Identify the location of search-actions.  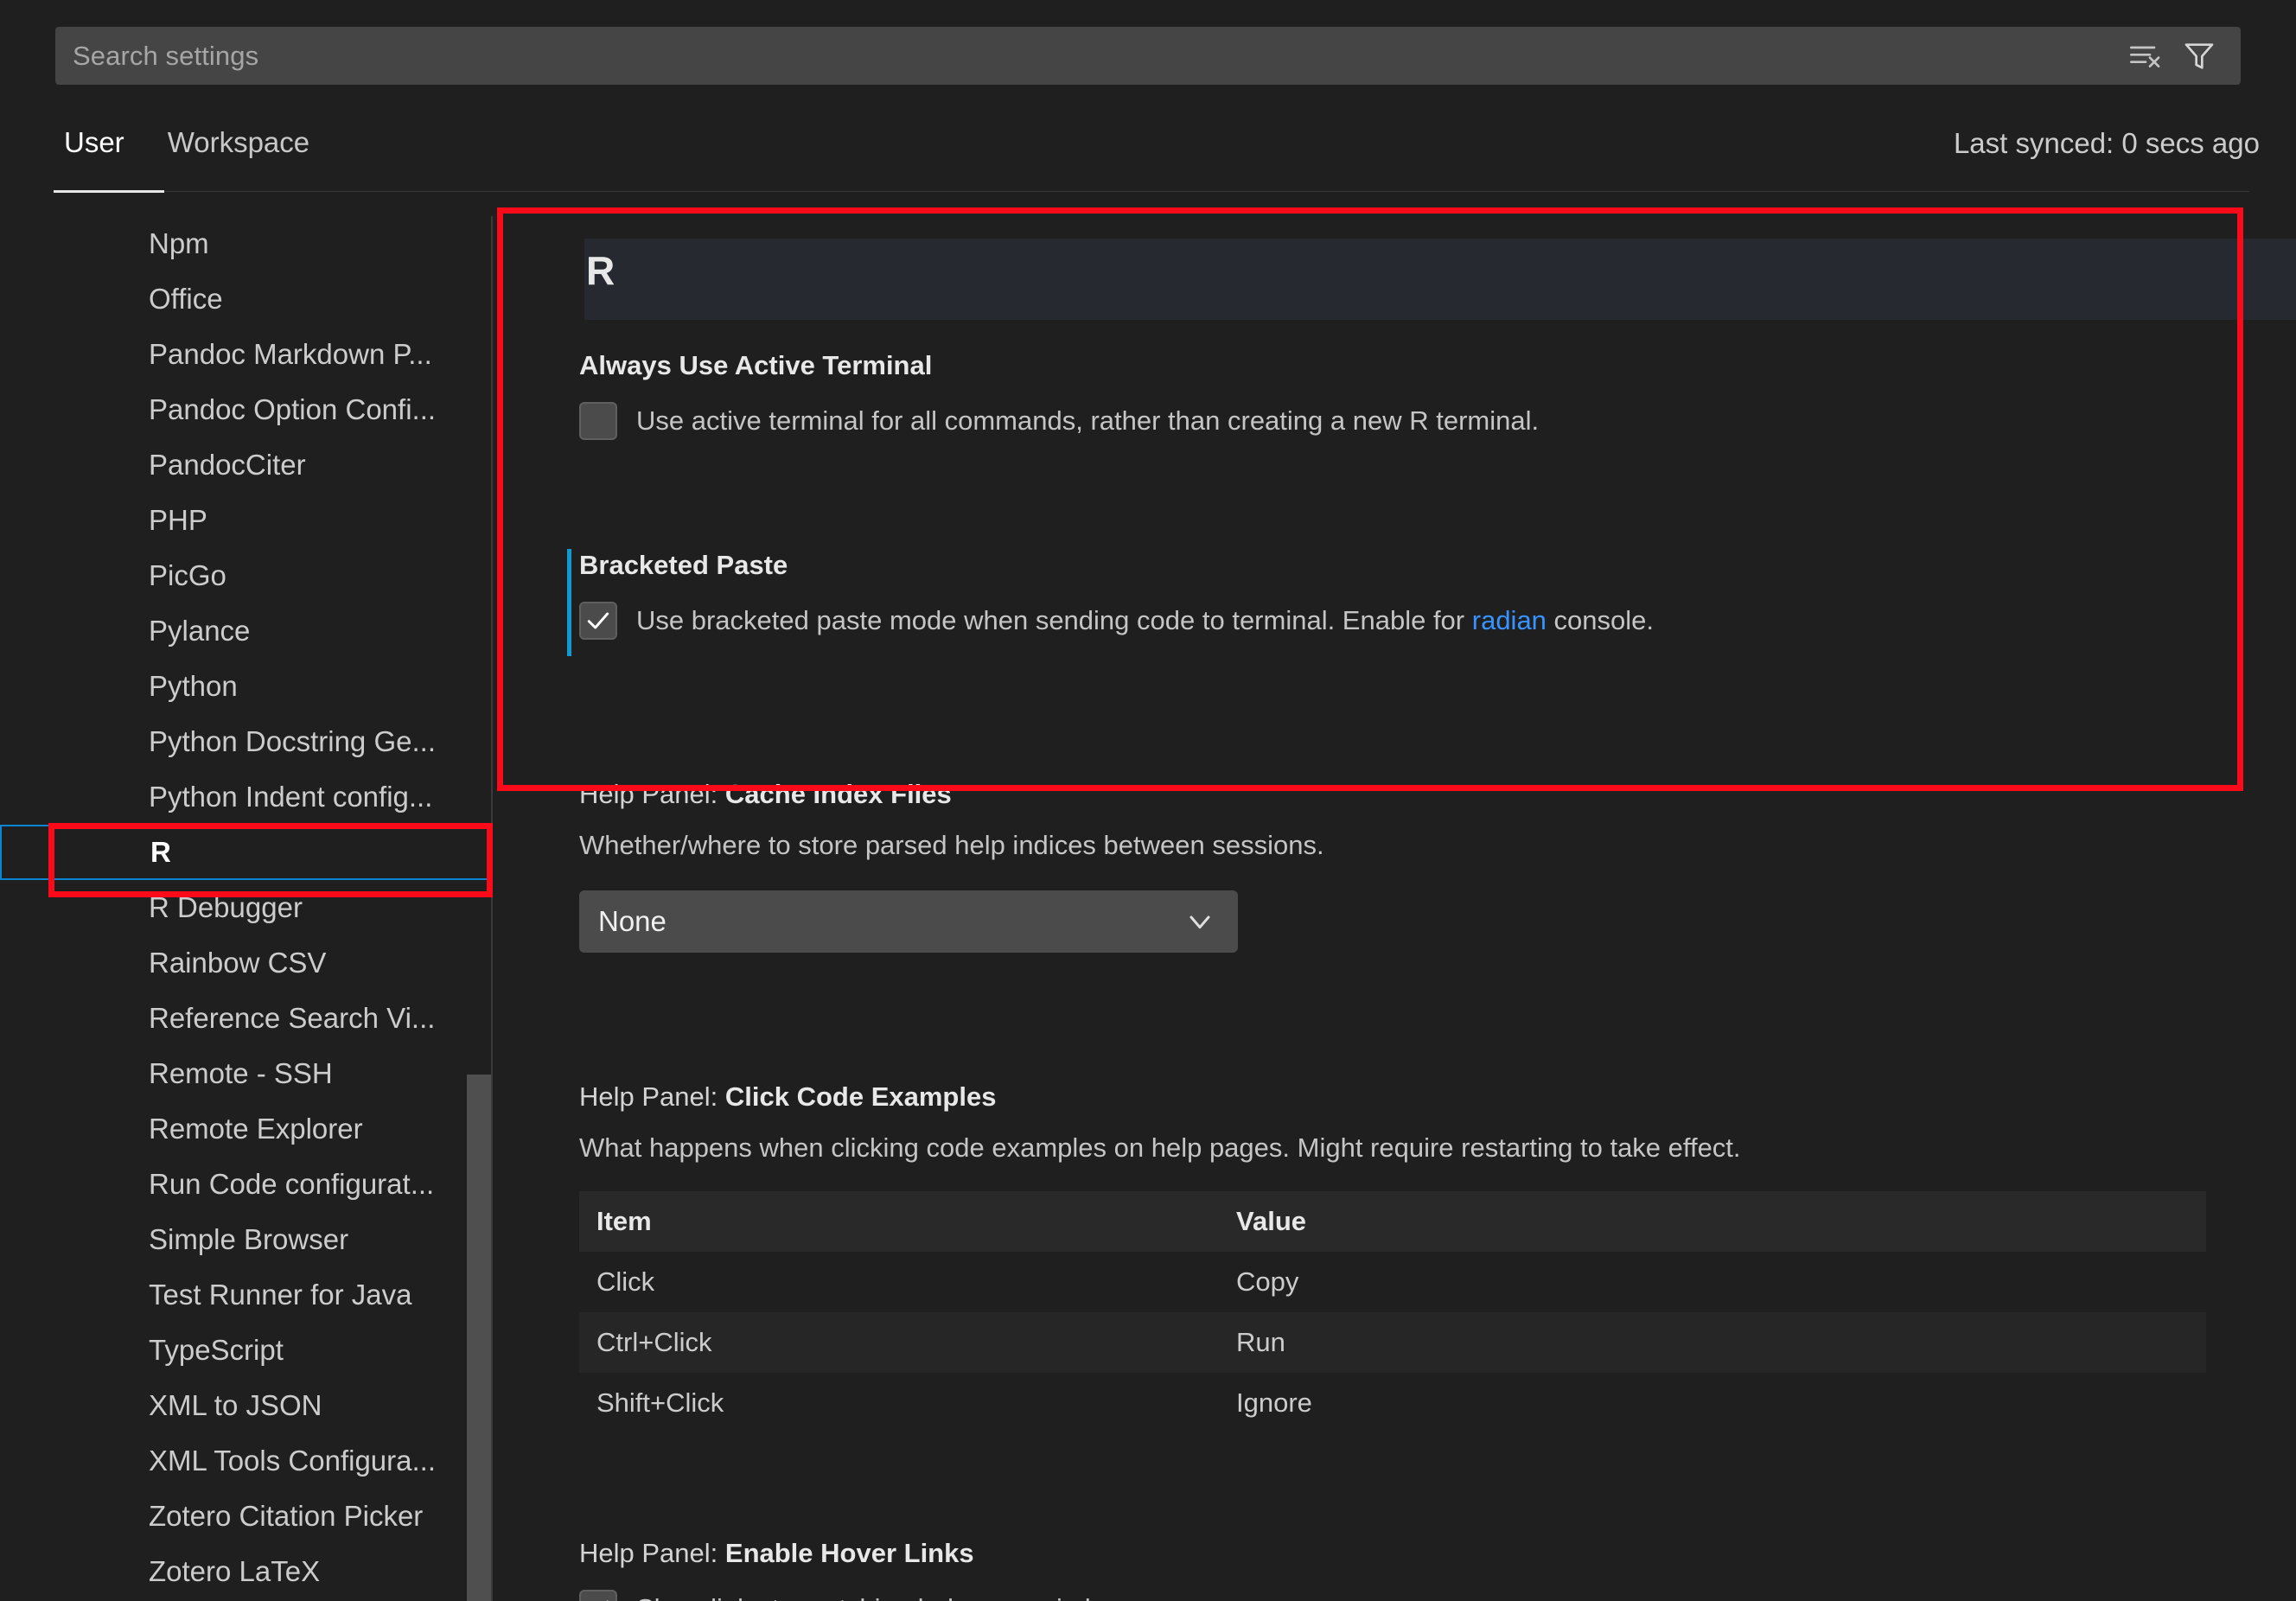
(2184, 56).